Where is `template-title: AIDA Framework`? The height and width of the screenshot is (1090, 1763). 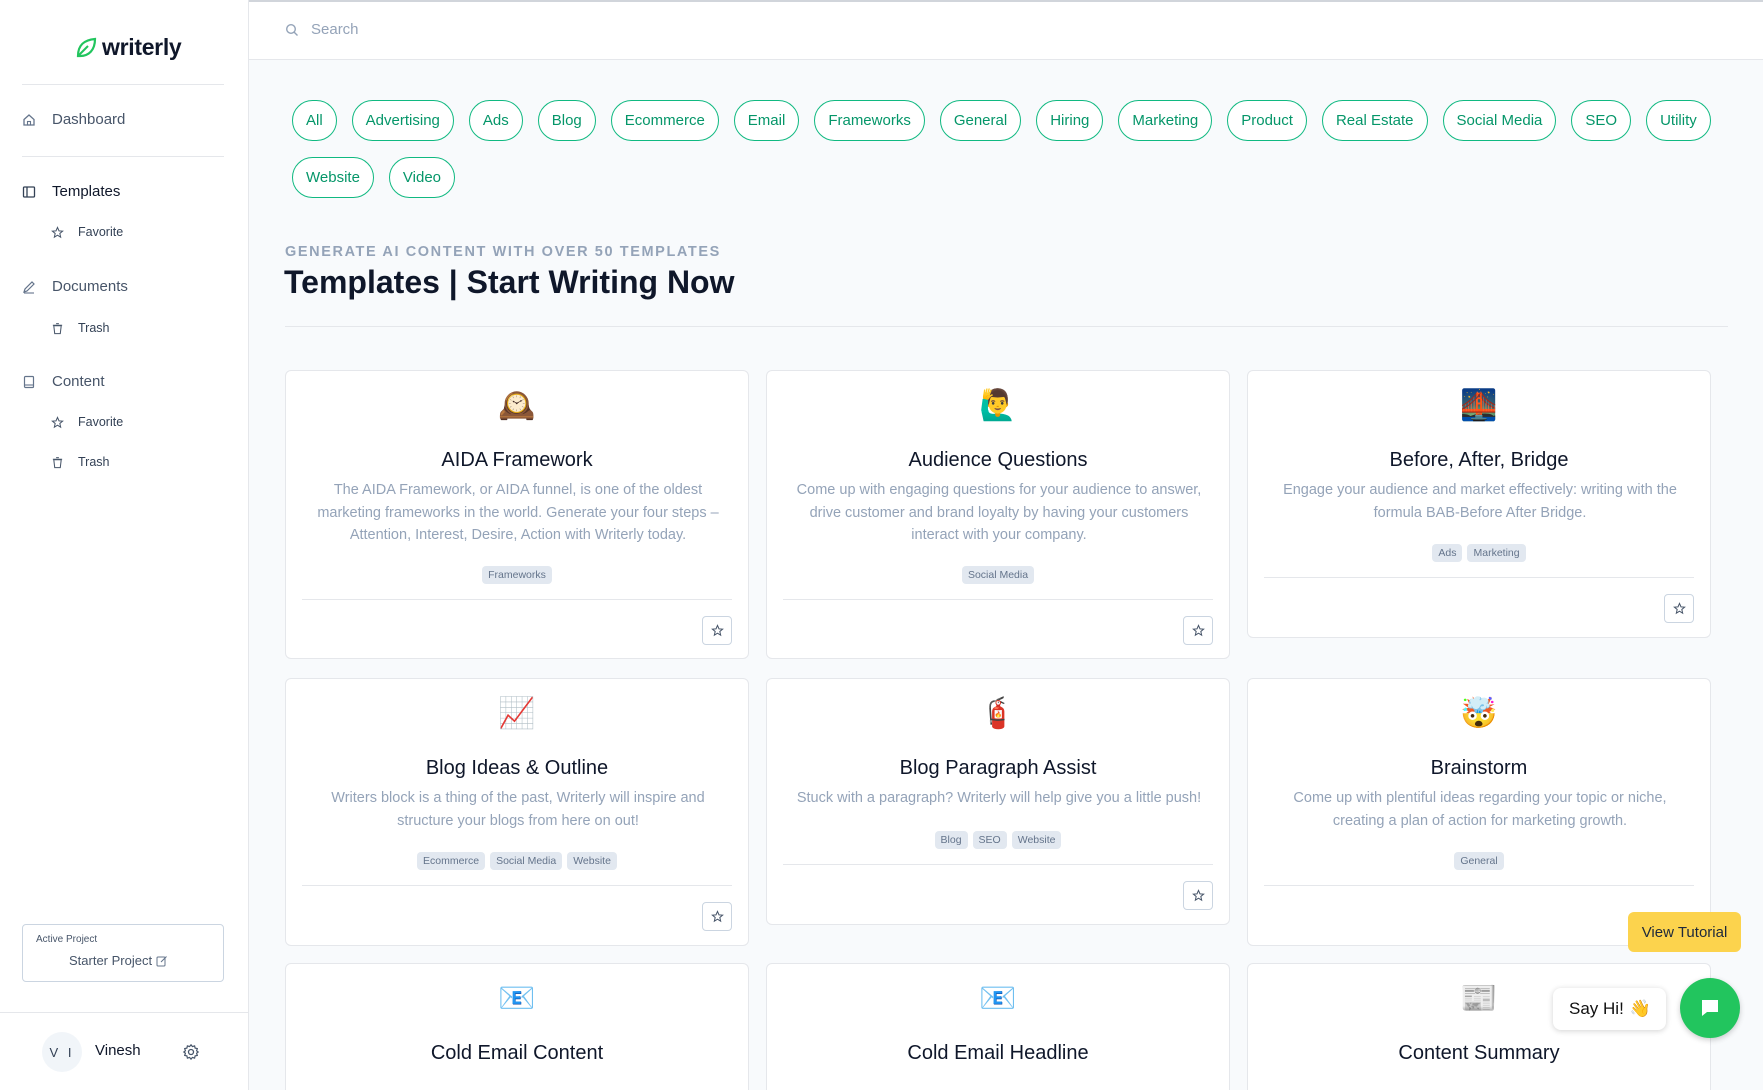 template-title: AIDA Framework is located at coordinates (517, 460).